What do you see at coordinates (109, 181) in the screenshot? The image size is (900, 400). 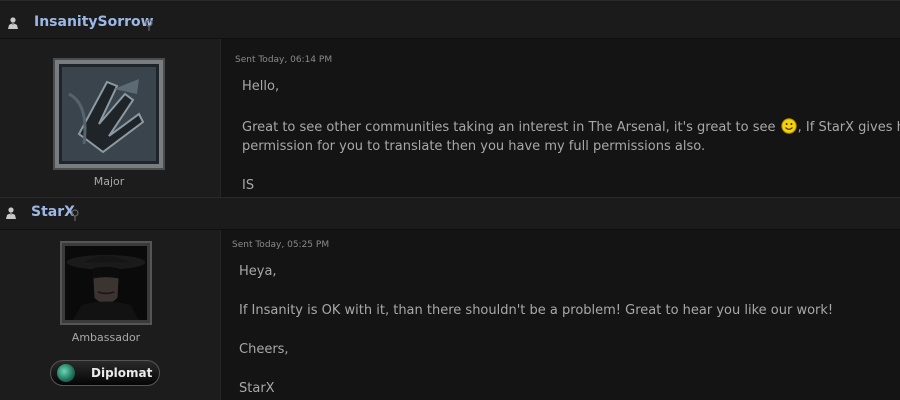 I see `member-rank: Major` at bounding box center [109, 181].